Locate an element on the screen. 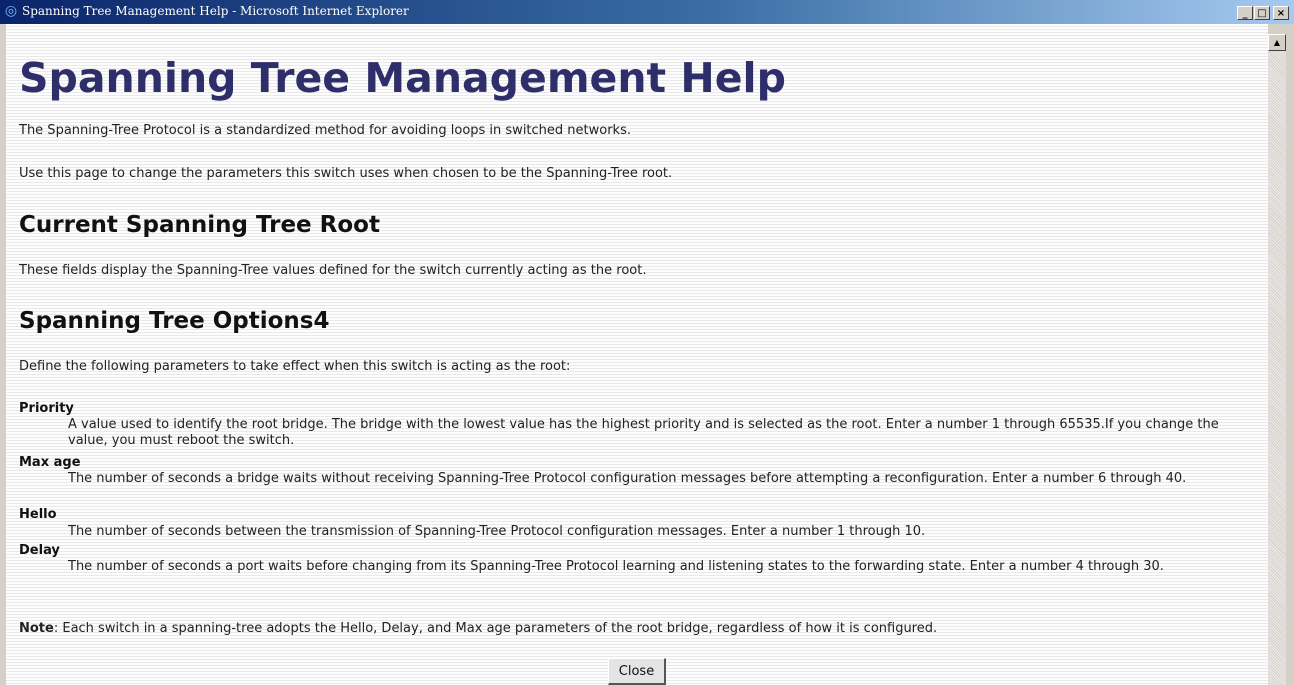 Image resolution: width=1294 pixels, height=685 pixels. maximize-button: □ is located at coordinates (1262, 13).